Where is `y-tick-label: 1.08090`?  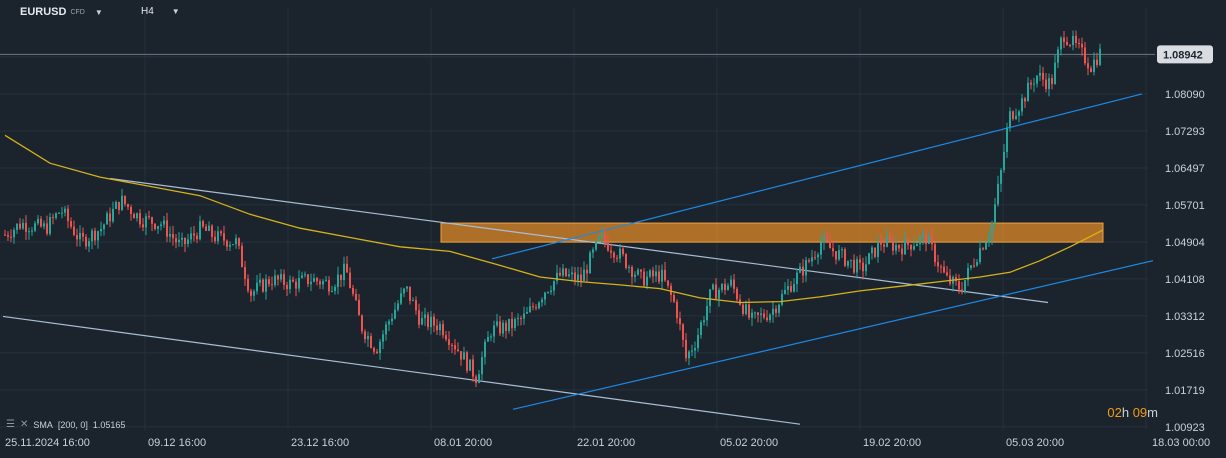
y-tick-label: 1.08090 is located at coordinates (1185, 95).